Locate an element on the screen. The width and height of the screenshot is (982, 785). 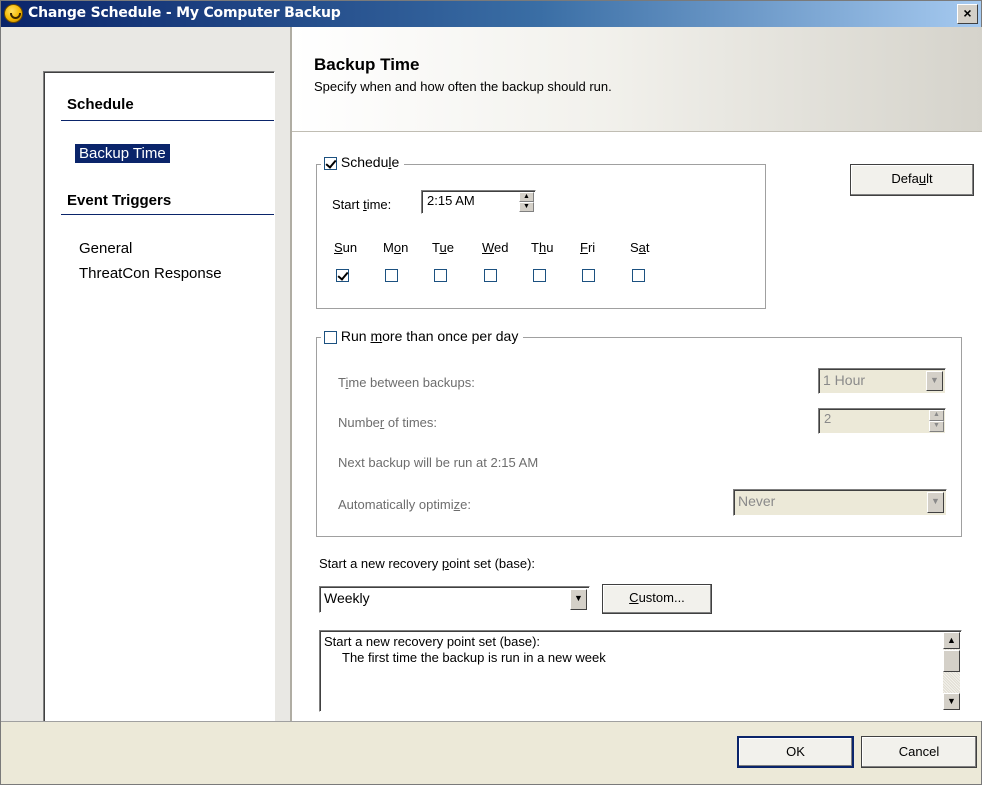
number-of-times-label: Number of times: is located at coordinates (388, 422).